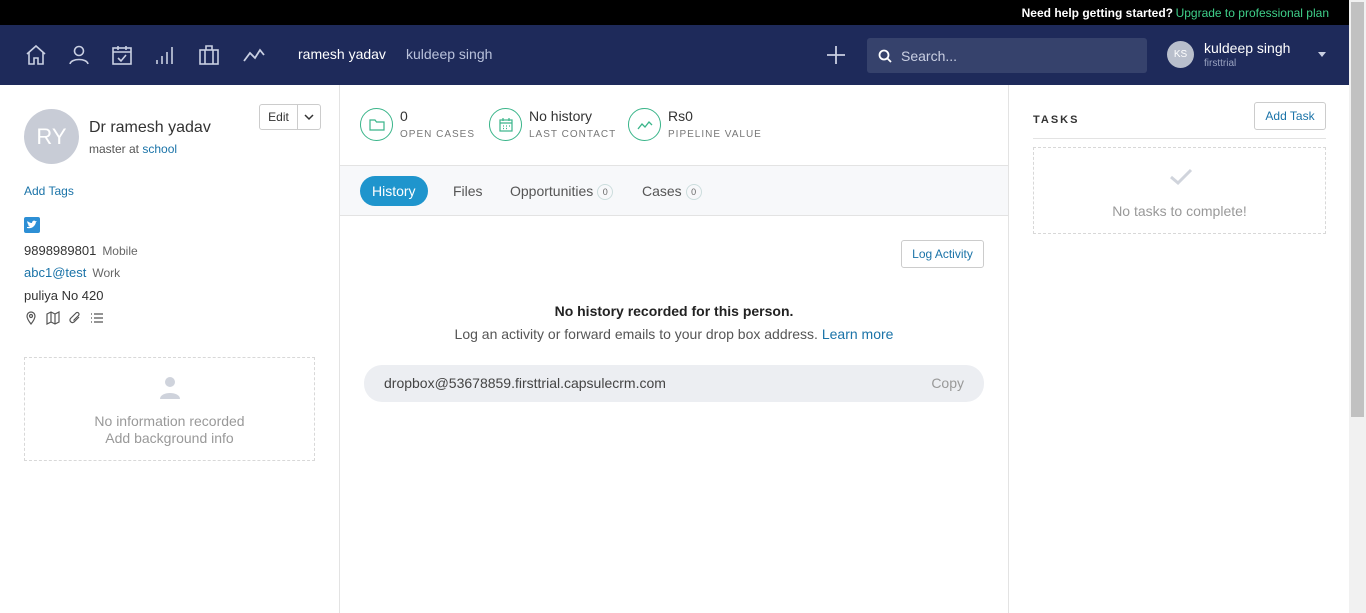  Describe the element at coordinates (122, 55) in the screenshot. I see `calendar-check-icon` at that location.